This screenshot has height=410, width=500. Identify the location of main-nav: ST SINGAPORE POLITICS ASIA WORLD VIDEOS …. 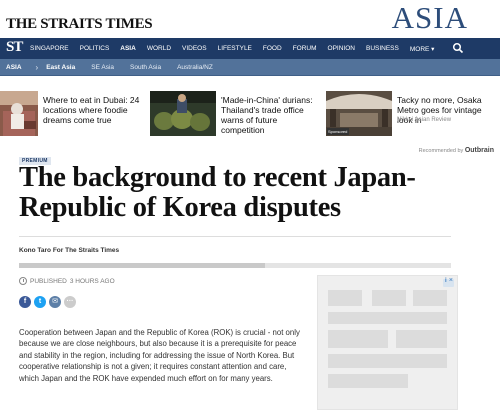
(250, 48).